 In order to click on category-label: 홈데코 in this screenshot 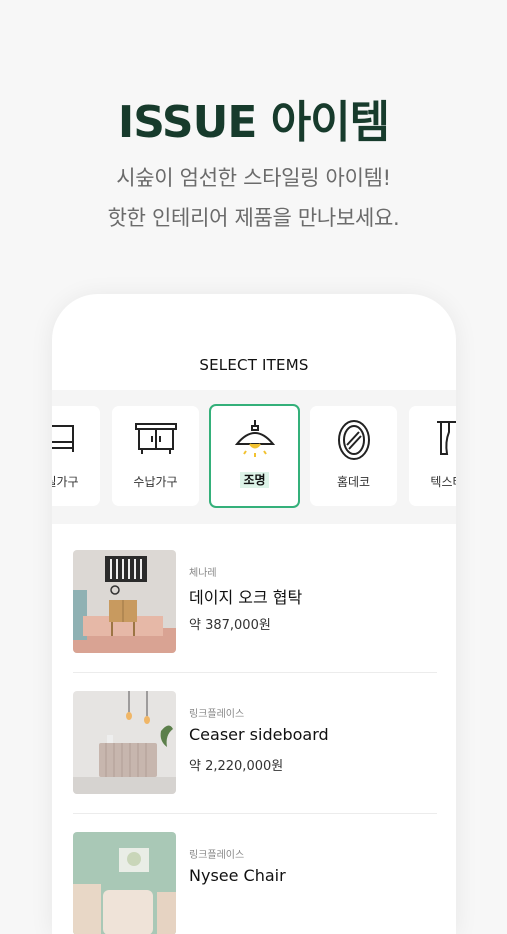, I will do `click(353, 482)`.